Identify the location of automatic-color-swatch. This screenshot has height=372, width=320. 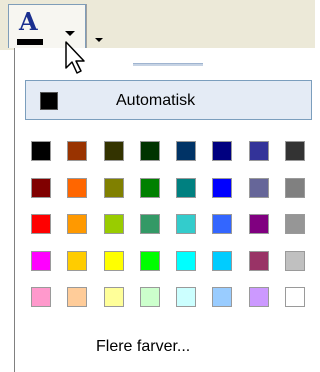
(49, 101).